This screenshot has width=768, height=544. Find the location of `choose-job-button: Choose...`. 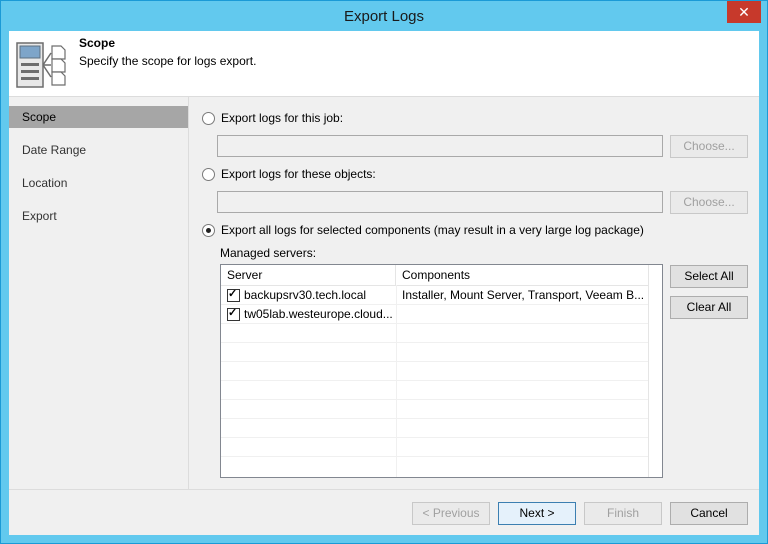

choose-job-button: Choose... is located at coordinates (709, 146).